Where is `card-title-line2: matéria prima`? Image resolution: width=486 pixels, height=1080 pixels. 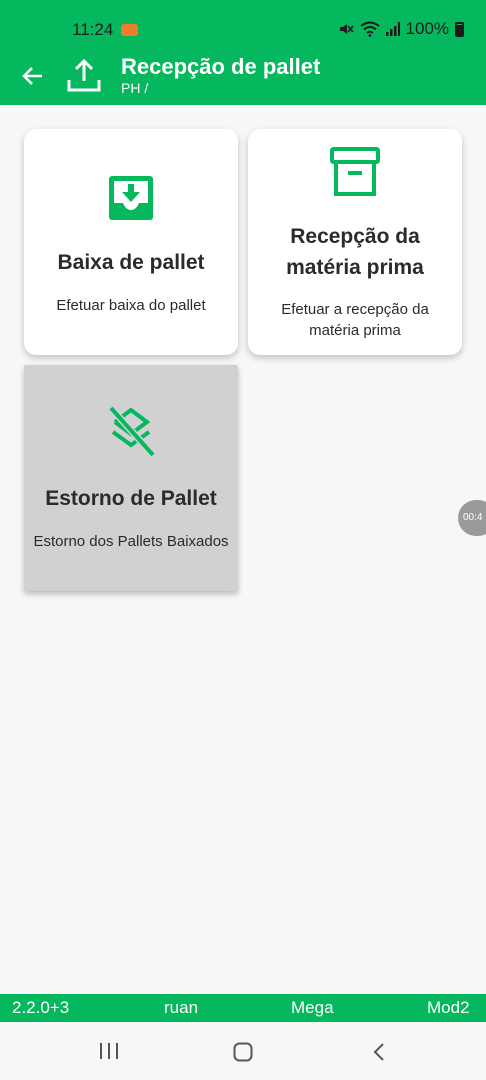
card-title-line2: matéria prima is located at coordinates (355, 267).